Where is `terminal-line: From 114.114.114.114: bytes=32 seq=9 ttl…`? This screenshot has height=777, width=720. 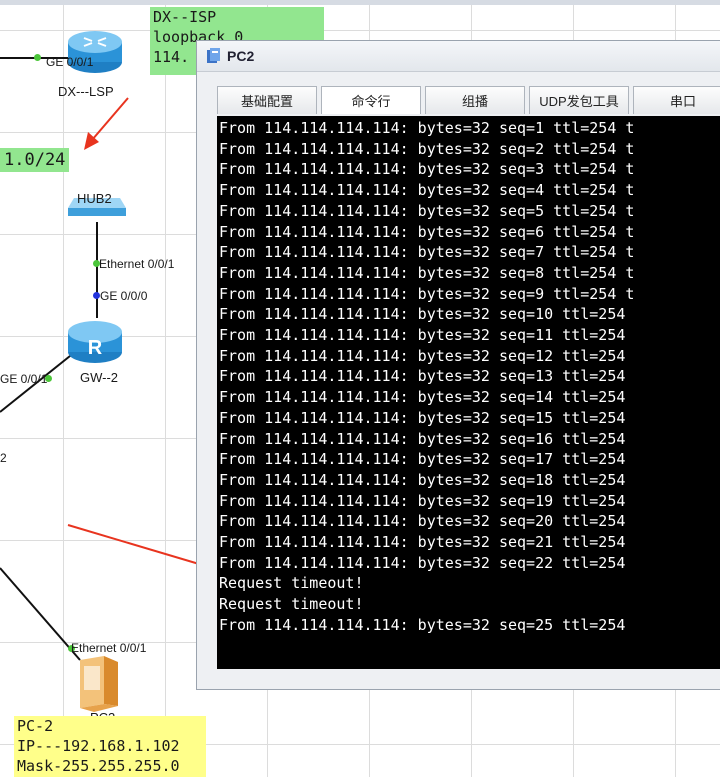
terminal-line: From 114.114.114.114: bytes=32 seq=9 ttl… is located at coordinates (427, 293).